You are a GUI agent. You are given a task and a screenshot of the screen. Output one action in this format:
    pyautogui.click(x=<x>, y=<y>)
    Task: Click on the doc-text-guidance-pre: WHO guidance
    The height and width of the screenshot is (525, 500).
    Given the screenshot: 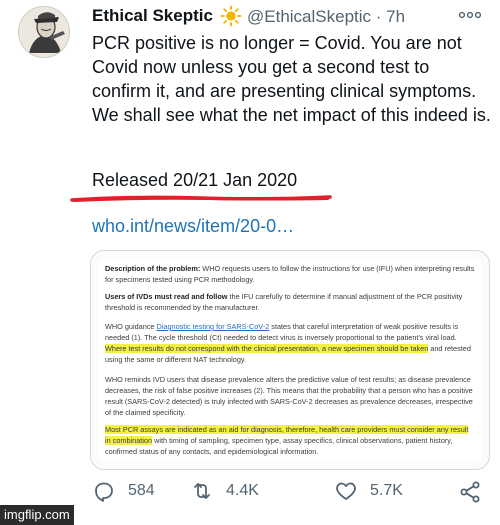 What is the action you would take?
    pyautogui.click(x=131, y=326)
    